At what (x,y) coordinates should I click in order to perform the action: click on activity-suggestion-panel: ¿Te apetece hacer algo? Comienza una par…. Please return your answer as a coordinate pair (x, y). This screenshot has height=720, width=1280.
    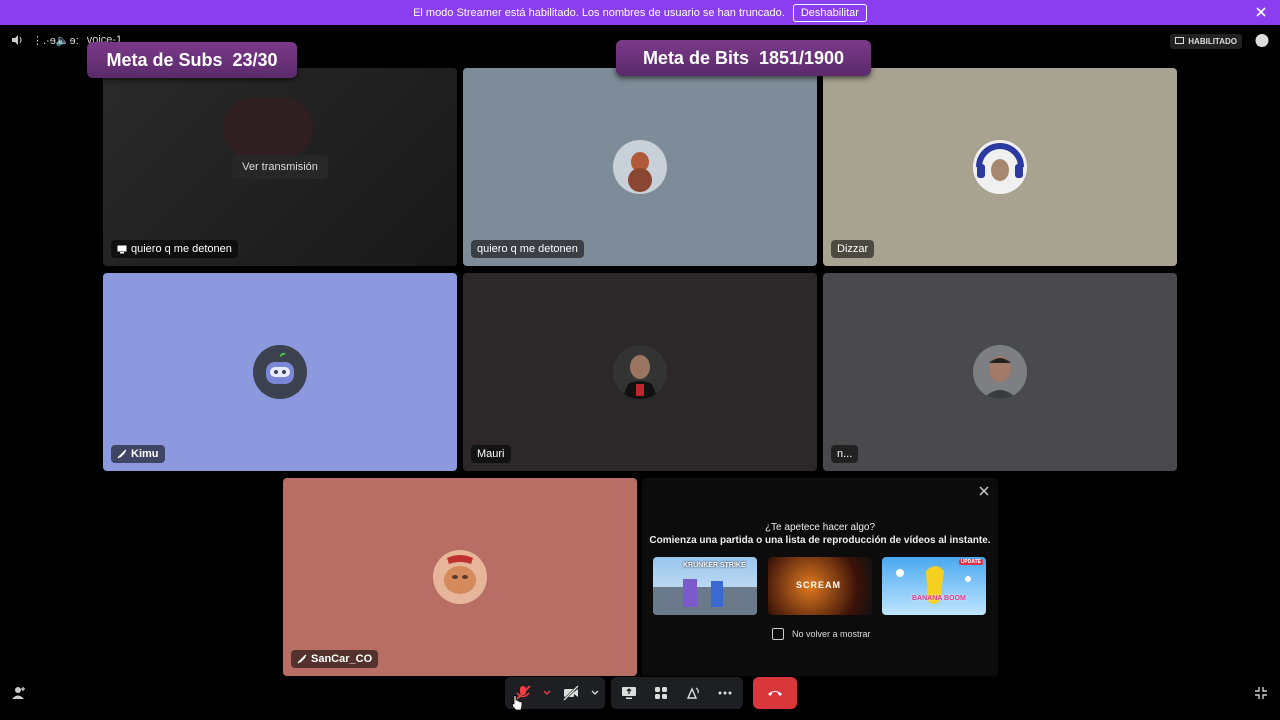
    Looking at the image, I should click on (820, 577).